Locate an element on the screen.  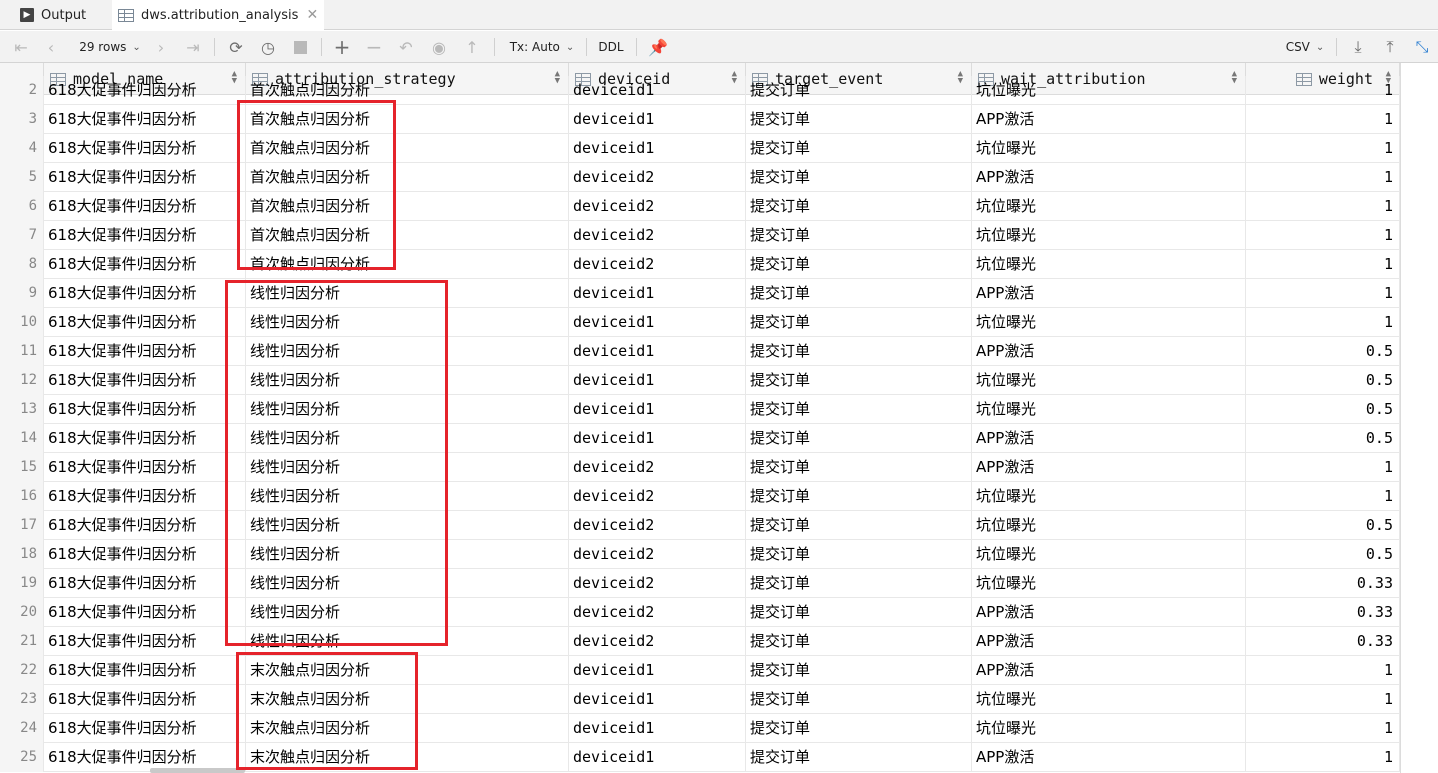
ddl-button: DDL is located at coordinates (611, 47).